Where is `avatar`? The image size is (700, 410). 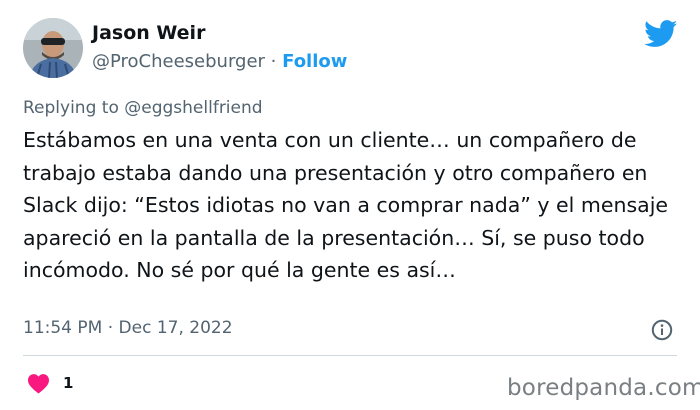
avatar is located at coordinates (53, 48).